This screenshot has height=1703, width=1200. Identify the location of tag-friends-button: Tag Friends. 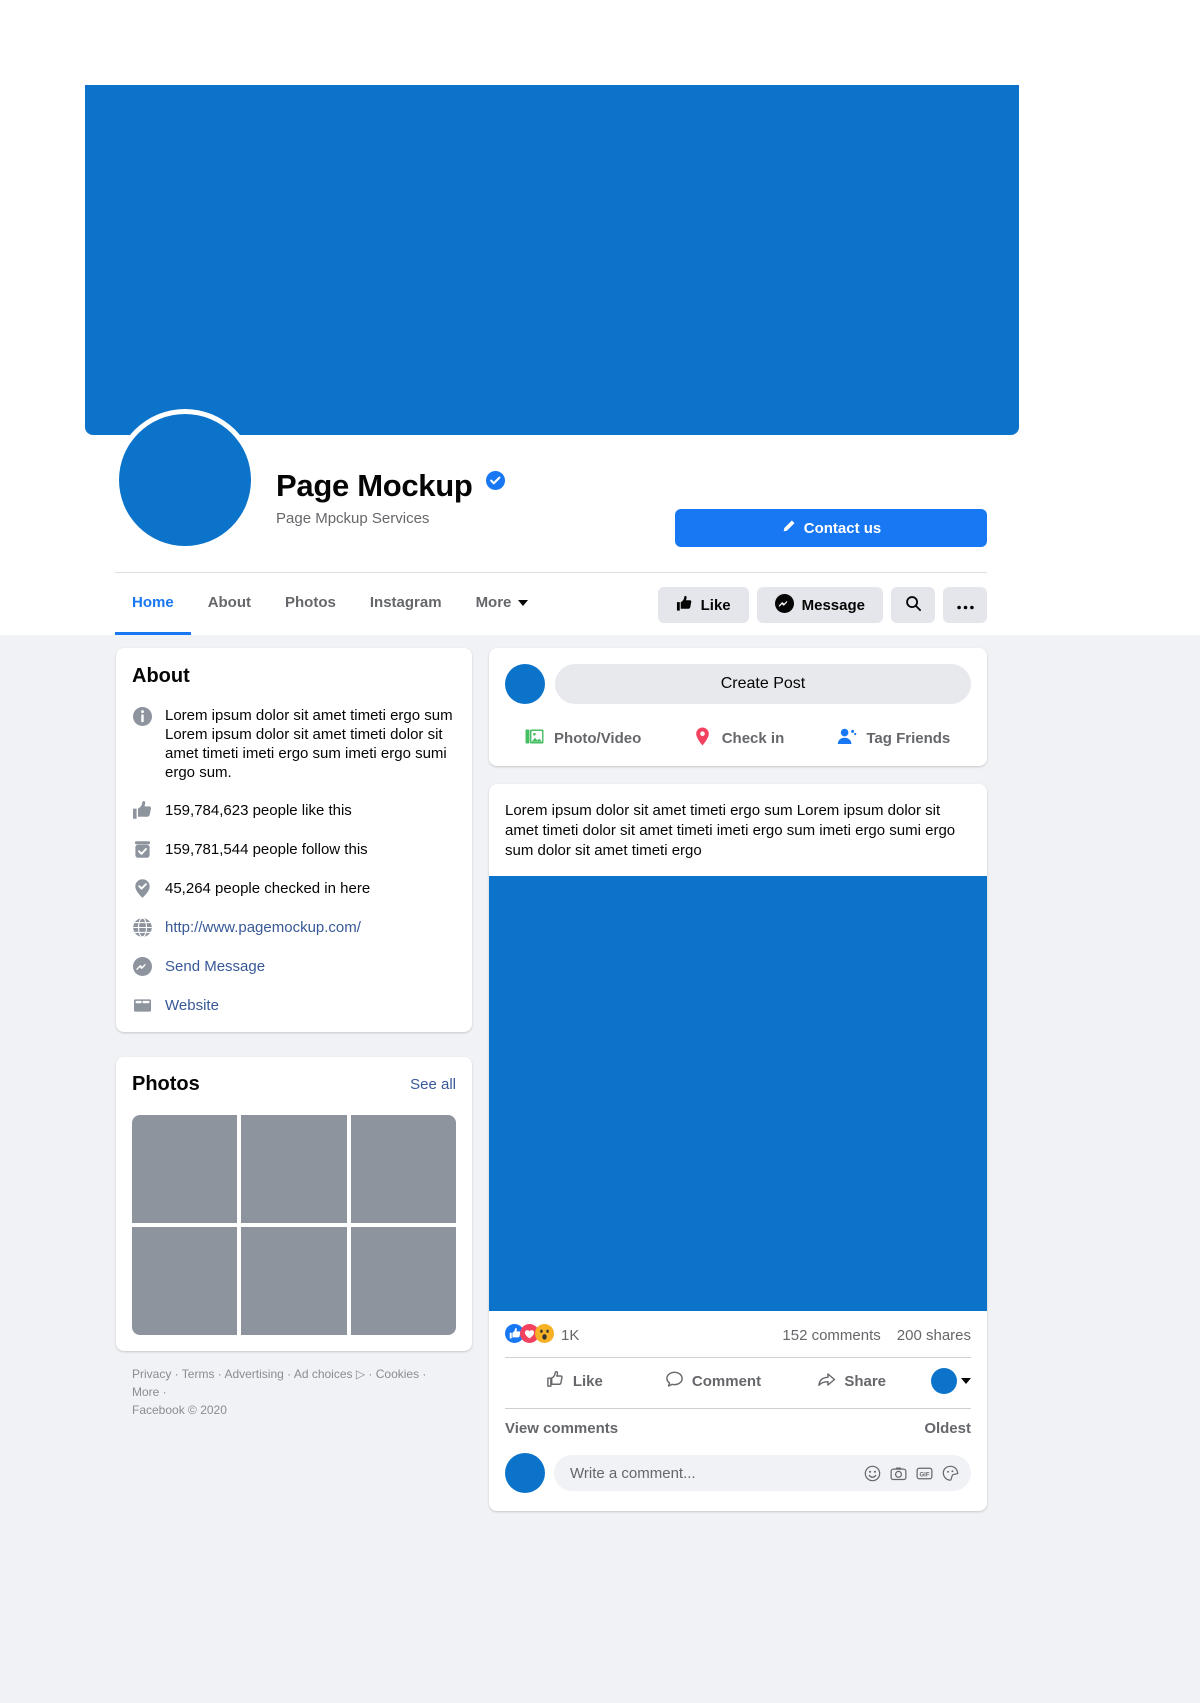
(893, 738).